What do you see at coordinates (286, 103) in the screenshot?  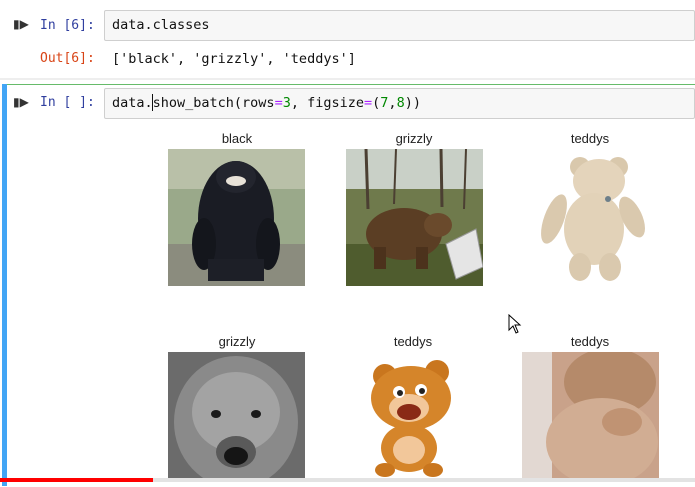 I see `code-number: 3` at bounding box center [286, 103].